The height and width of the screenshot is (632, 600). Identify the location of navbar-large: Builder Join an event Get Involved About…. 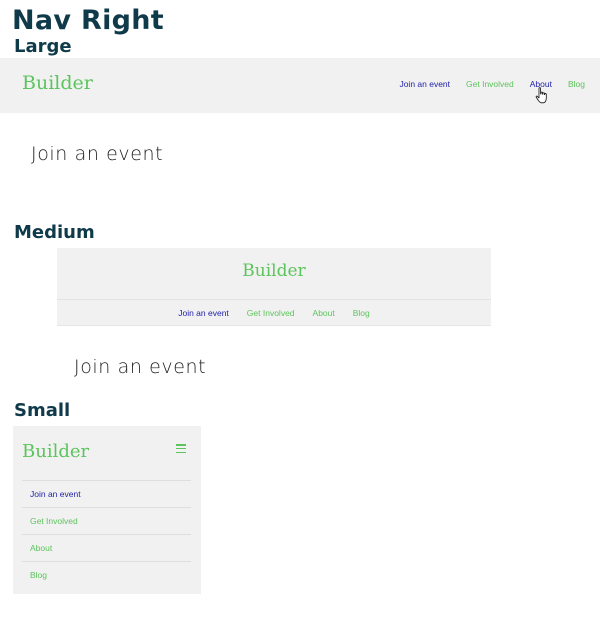
(300, 85).